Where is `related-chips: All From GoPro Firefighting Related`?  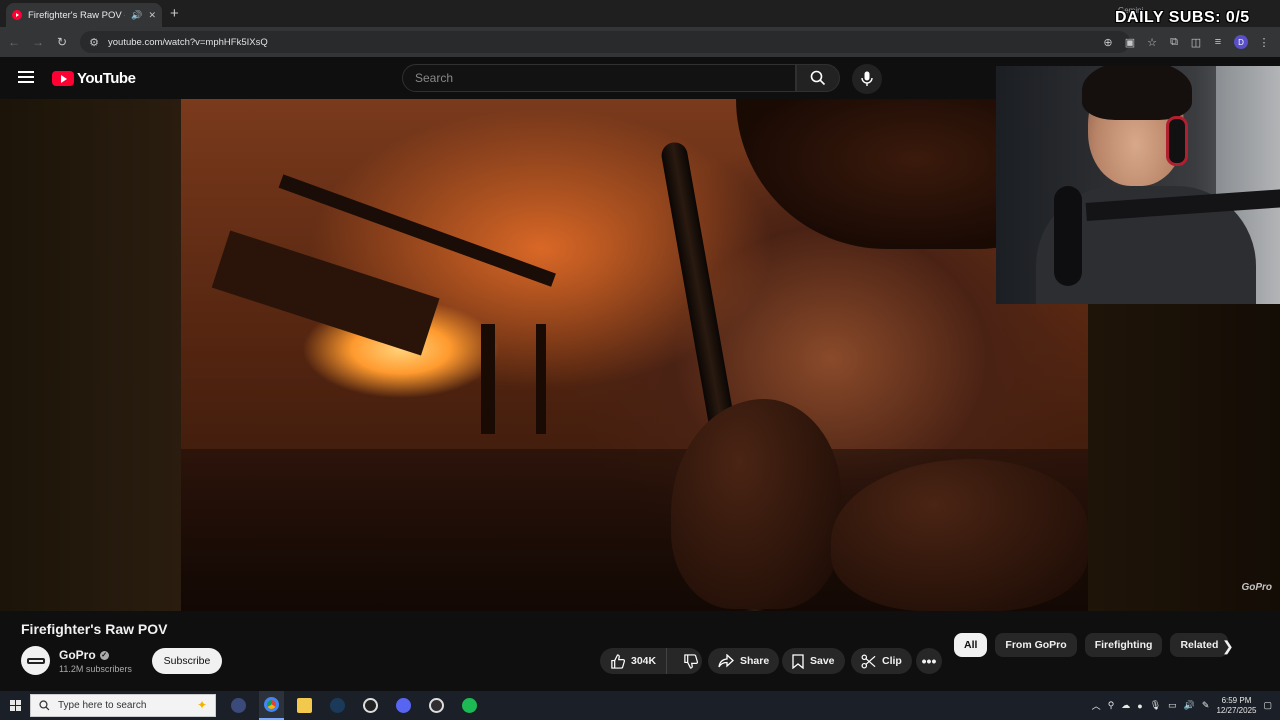 related-chips: All From GoPro Firefighting Related is located at coordinates (1091, 645).